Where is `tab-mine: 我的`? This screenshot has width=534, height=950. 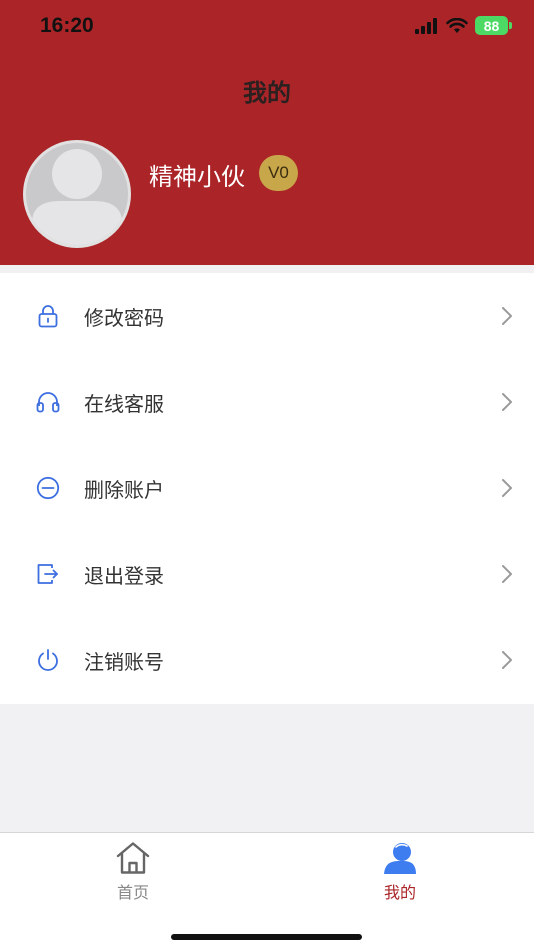
tab-mine: 我的 is located at coordinates (400, 876).